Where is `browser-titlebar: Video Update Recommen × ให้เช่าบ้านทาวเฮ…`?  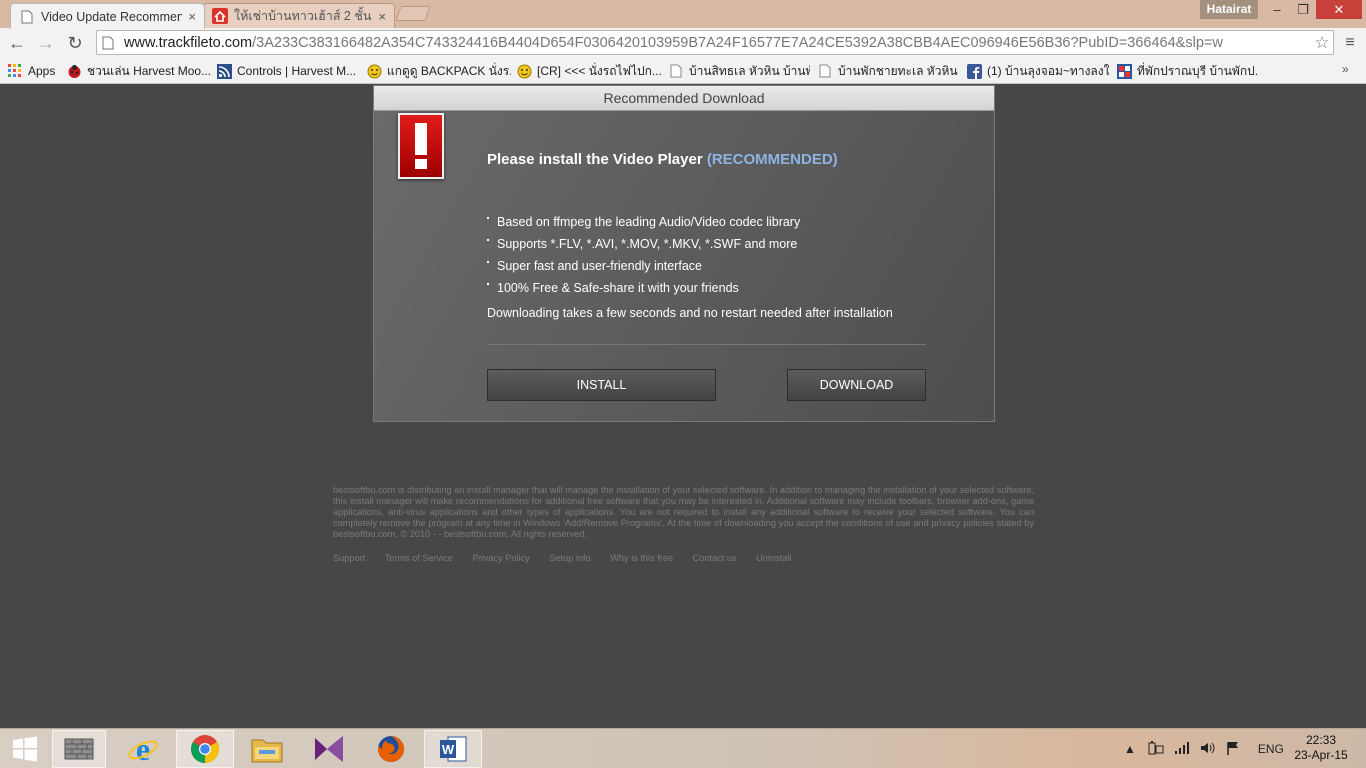 browser-titlebar: Video Update Recommen × ให้เช่าบ้านทาวเฮ… is located at coordinates (683, 14).